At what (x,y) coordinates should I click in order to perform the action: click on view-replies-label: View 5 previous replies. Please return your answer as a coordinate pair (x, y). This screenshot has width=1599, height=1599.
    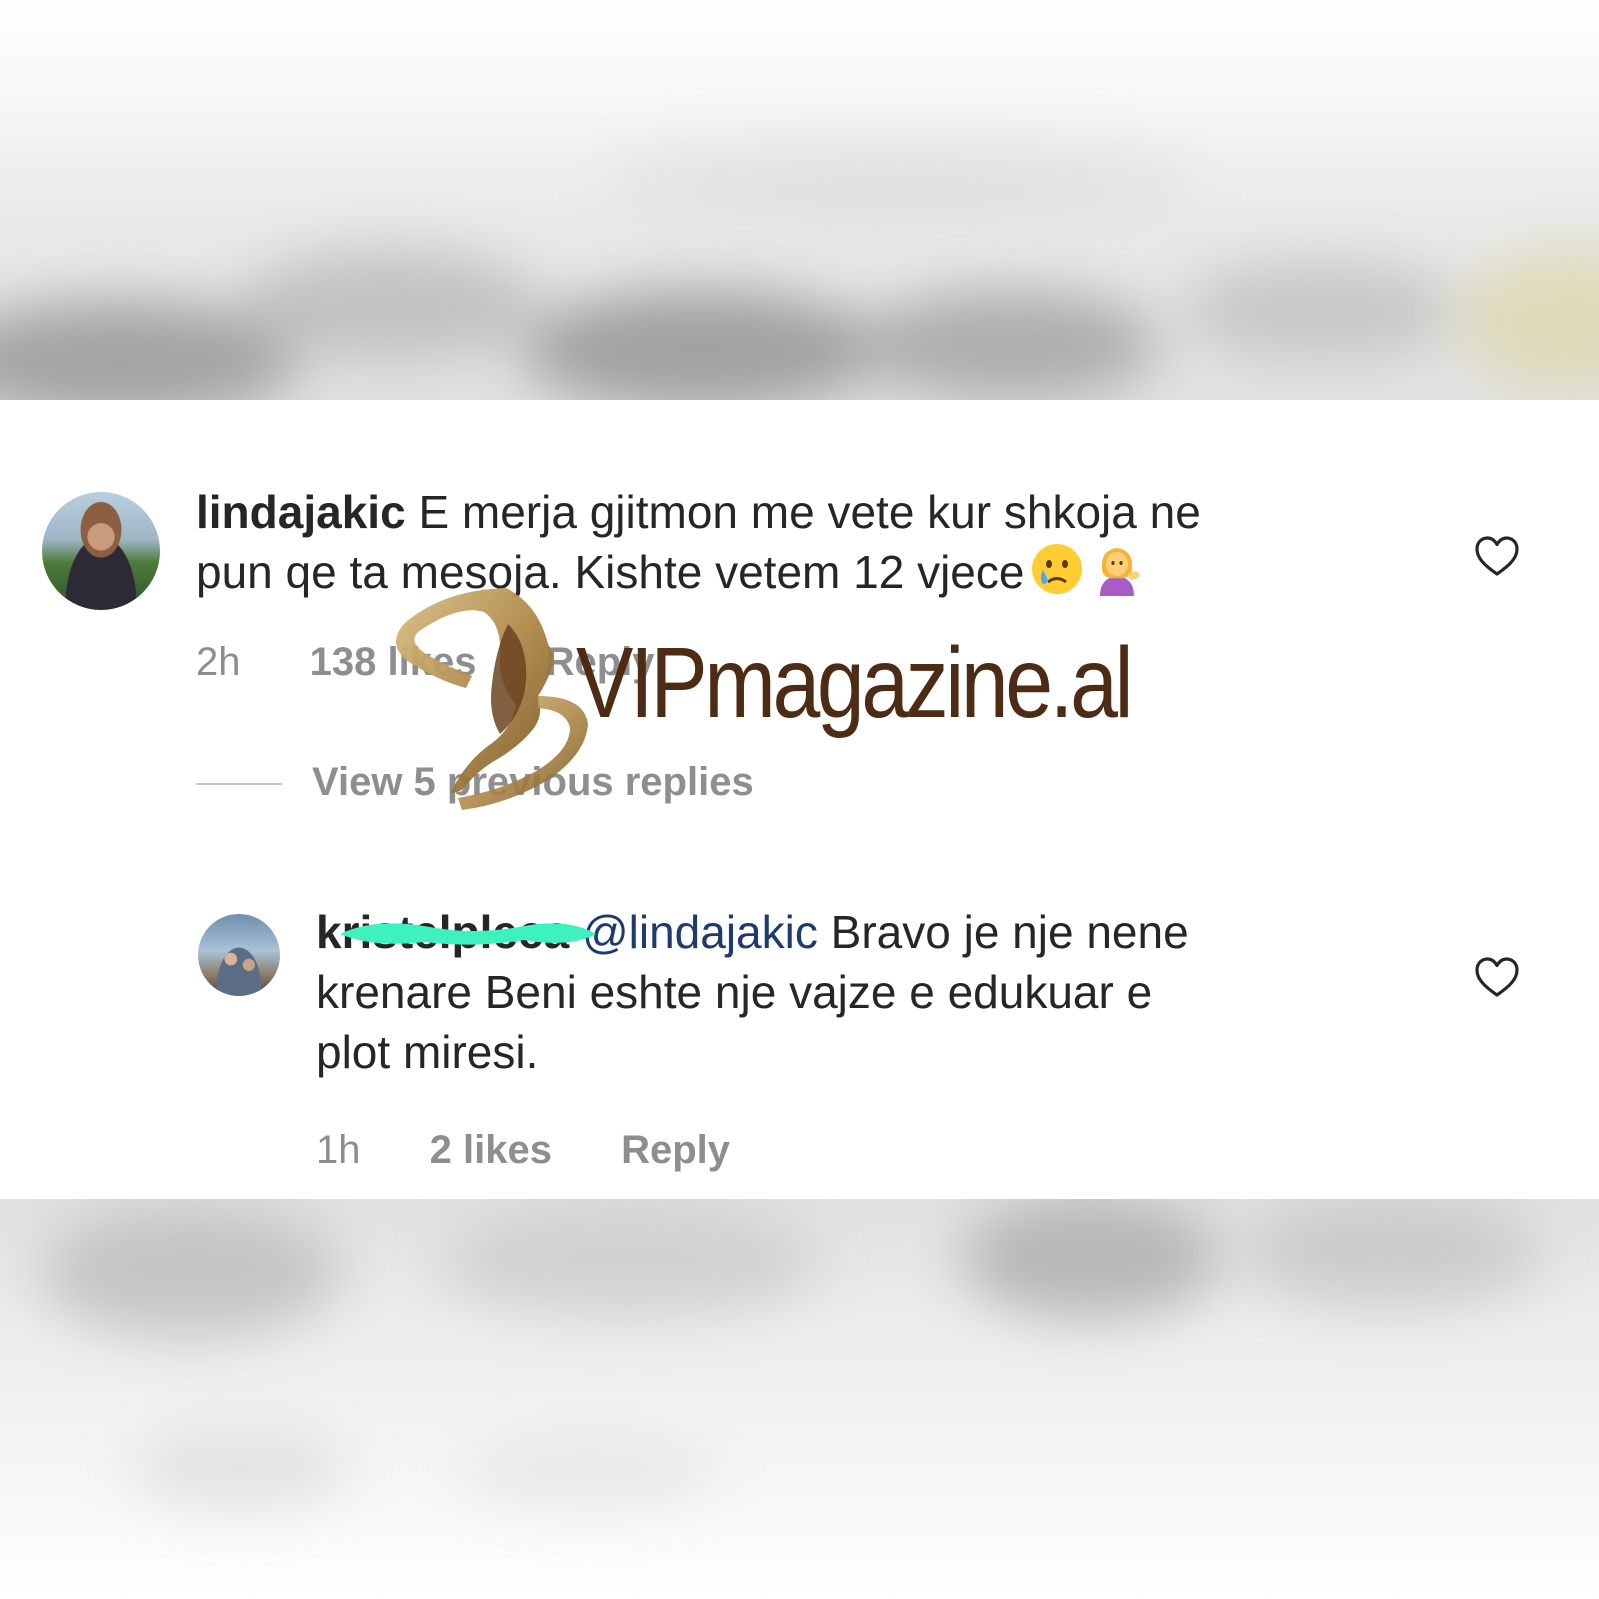
    Looking at the image, I should click on (533, 782).